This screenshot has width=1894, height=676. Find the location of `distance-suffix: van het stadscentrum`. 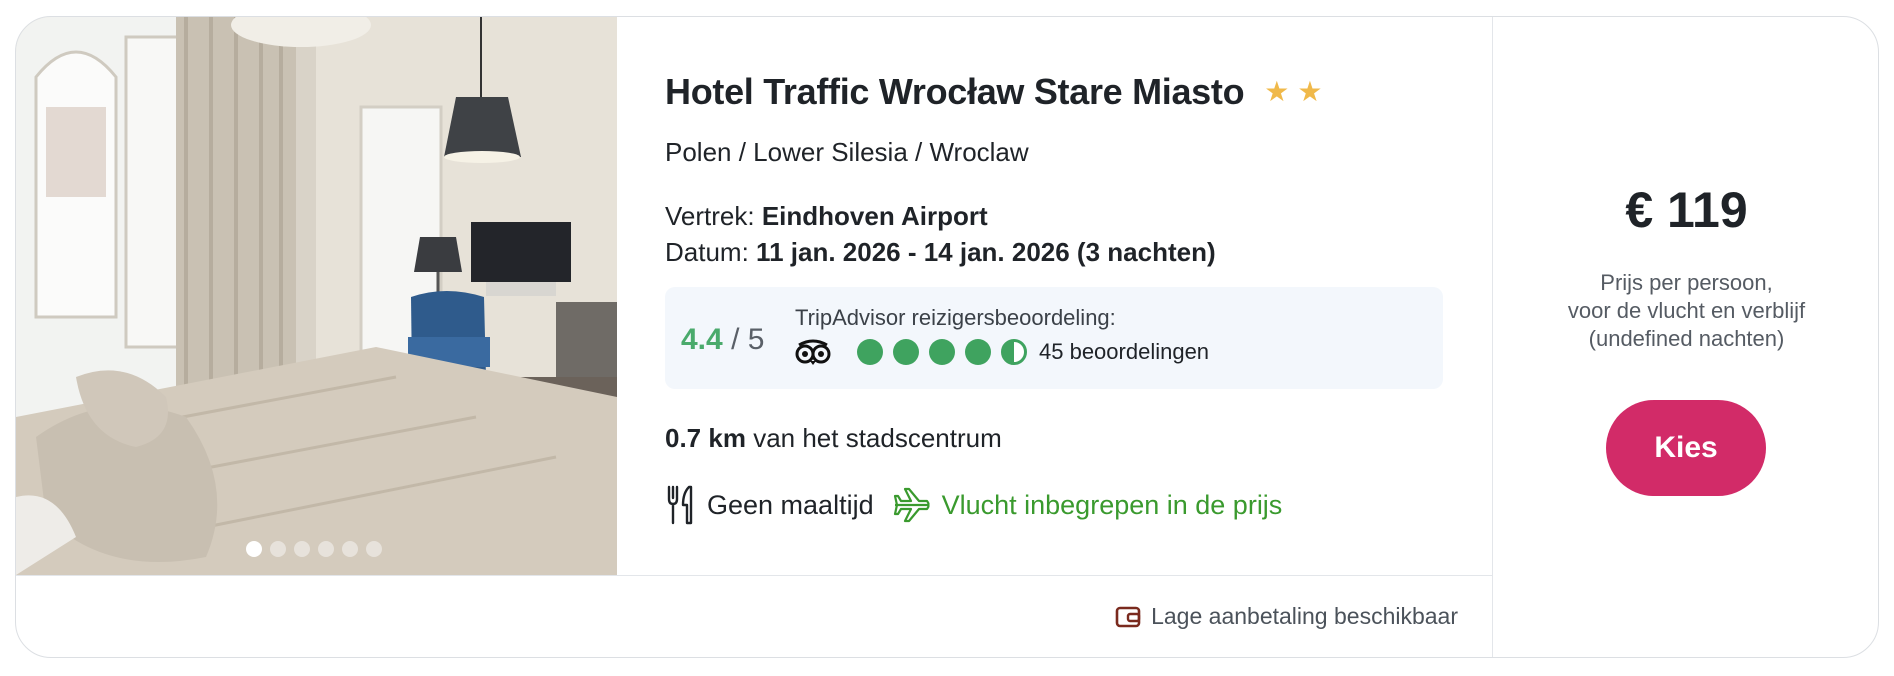

distance-suffix: van het stadscentrum is located at coordinates (877, 438).